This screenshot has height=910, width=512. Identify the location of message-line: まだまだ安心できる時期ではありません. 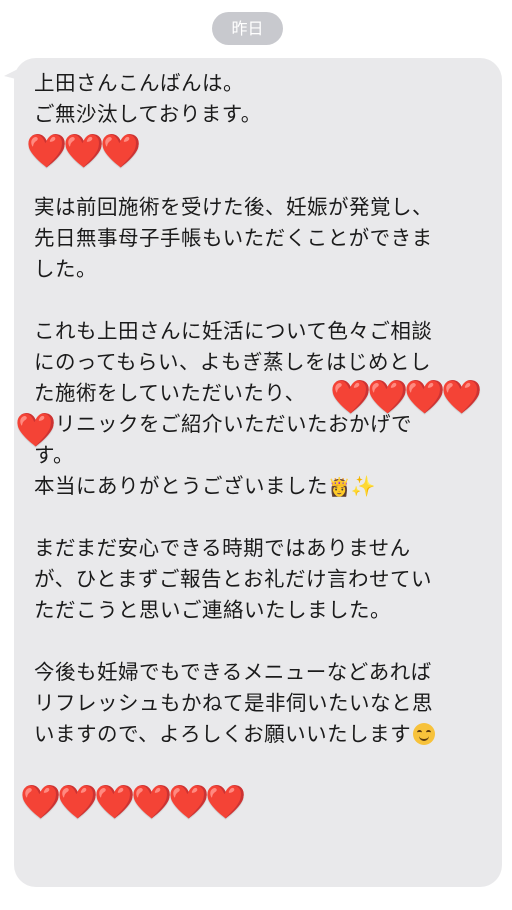
(222, 548).